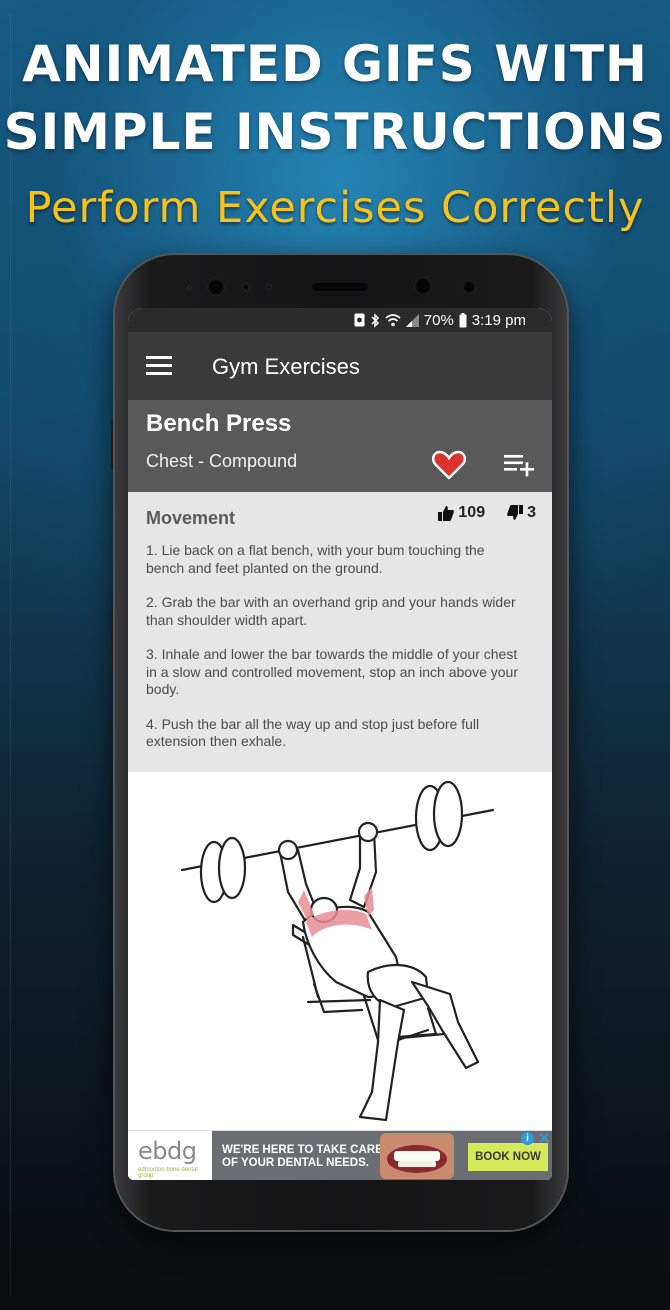 This screenshot has height=1310, width=670. Describe the element at coordinates (544, 1138) in the screenshot. I see `ad-close-icon: ✕` at that location.